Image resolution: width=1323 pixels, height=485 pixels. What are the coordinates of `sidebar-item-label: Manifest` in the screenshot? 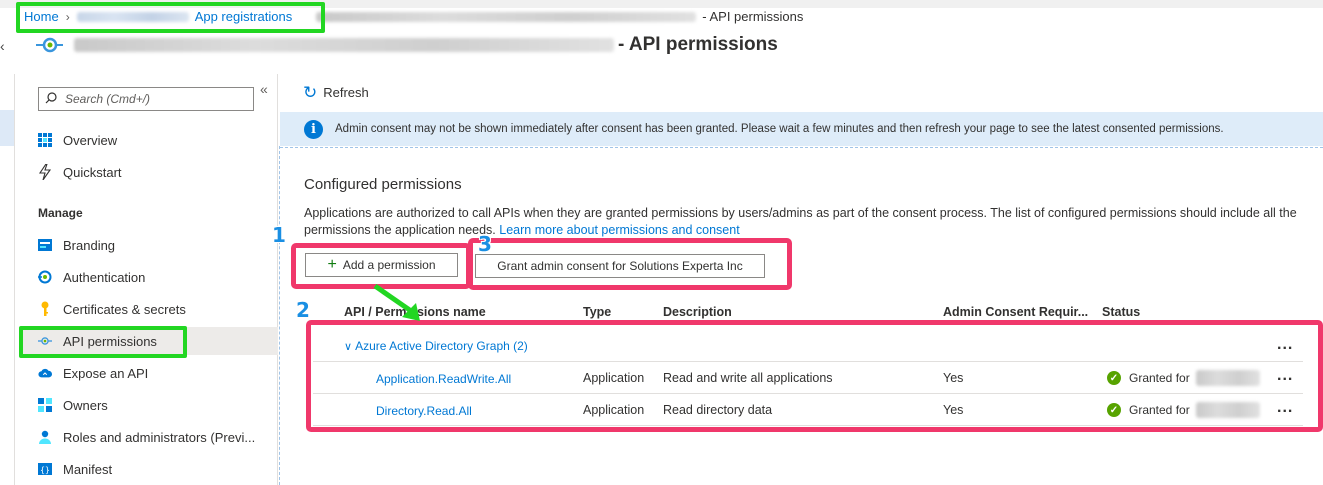 It's located at (88, 469).